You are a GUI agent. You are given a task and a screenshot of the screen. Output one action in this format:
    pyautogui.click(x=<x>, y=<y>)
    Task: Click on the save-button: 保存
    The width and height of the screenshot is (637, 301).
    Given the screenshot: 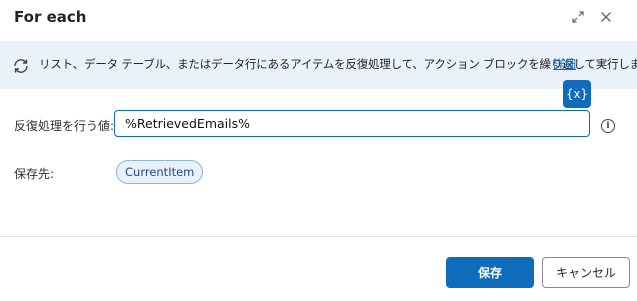 What is the action you would take?
    pyautogui.click(x=490, y=272)
    